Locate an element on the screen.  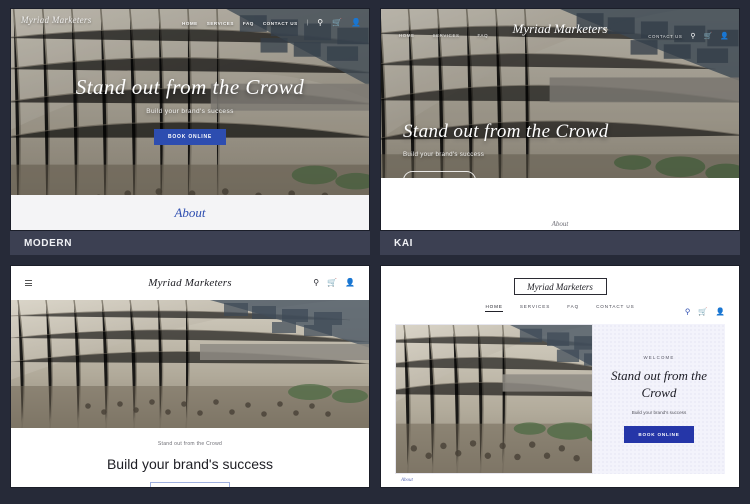
site-header: Myriad Marketers ⚲ 🛒 👤 is located at coordinates (190, 283).